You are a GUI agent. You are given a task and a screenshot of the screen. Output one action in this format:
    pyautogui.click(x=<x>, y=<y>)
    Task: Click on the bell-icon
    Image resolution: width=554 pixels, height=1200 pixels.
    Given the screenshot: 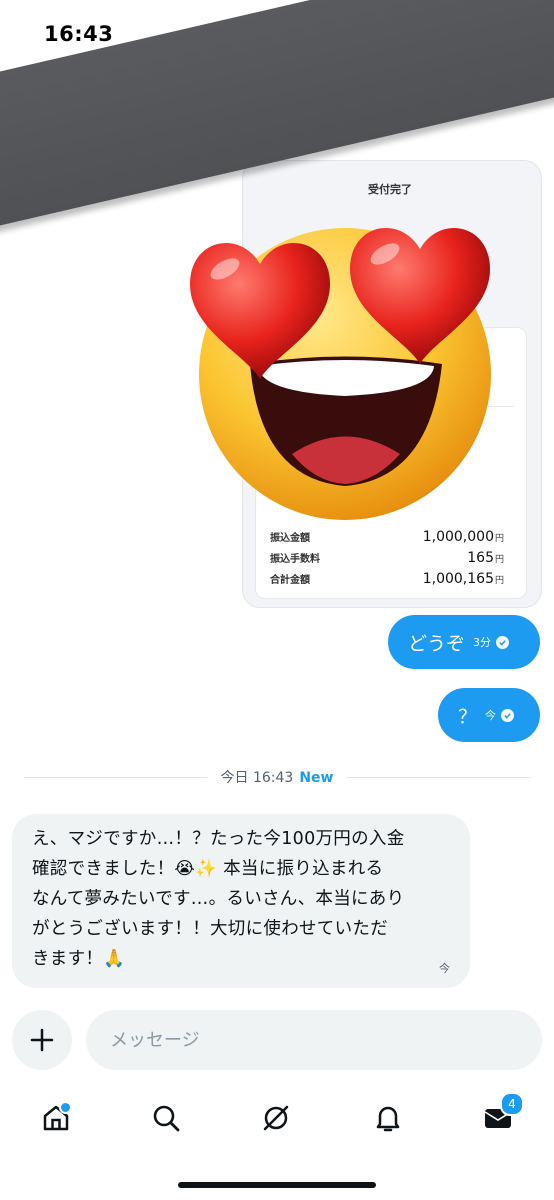 What is the action you would take?
    pyautogui.click(x=388, y=1119)
    